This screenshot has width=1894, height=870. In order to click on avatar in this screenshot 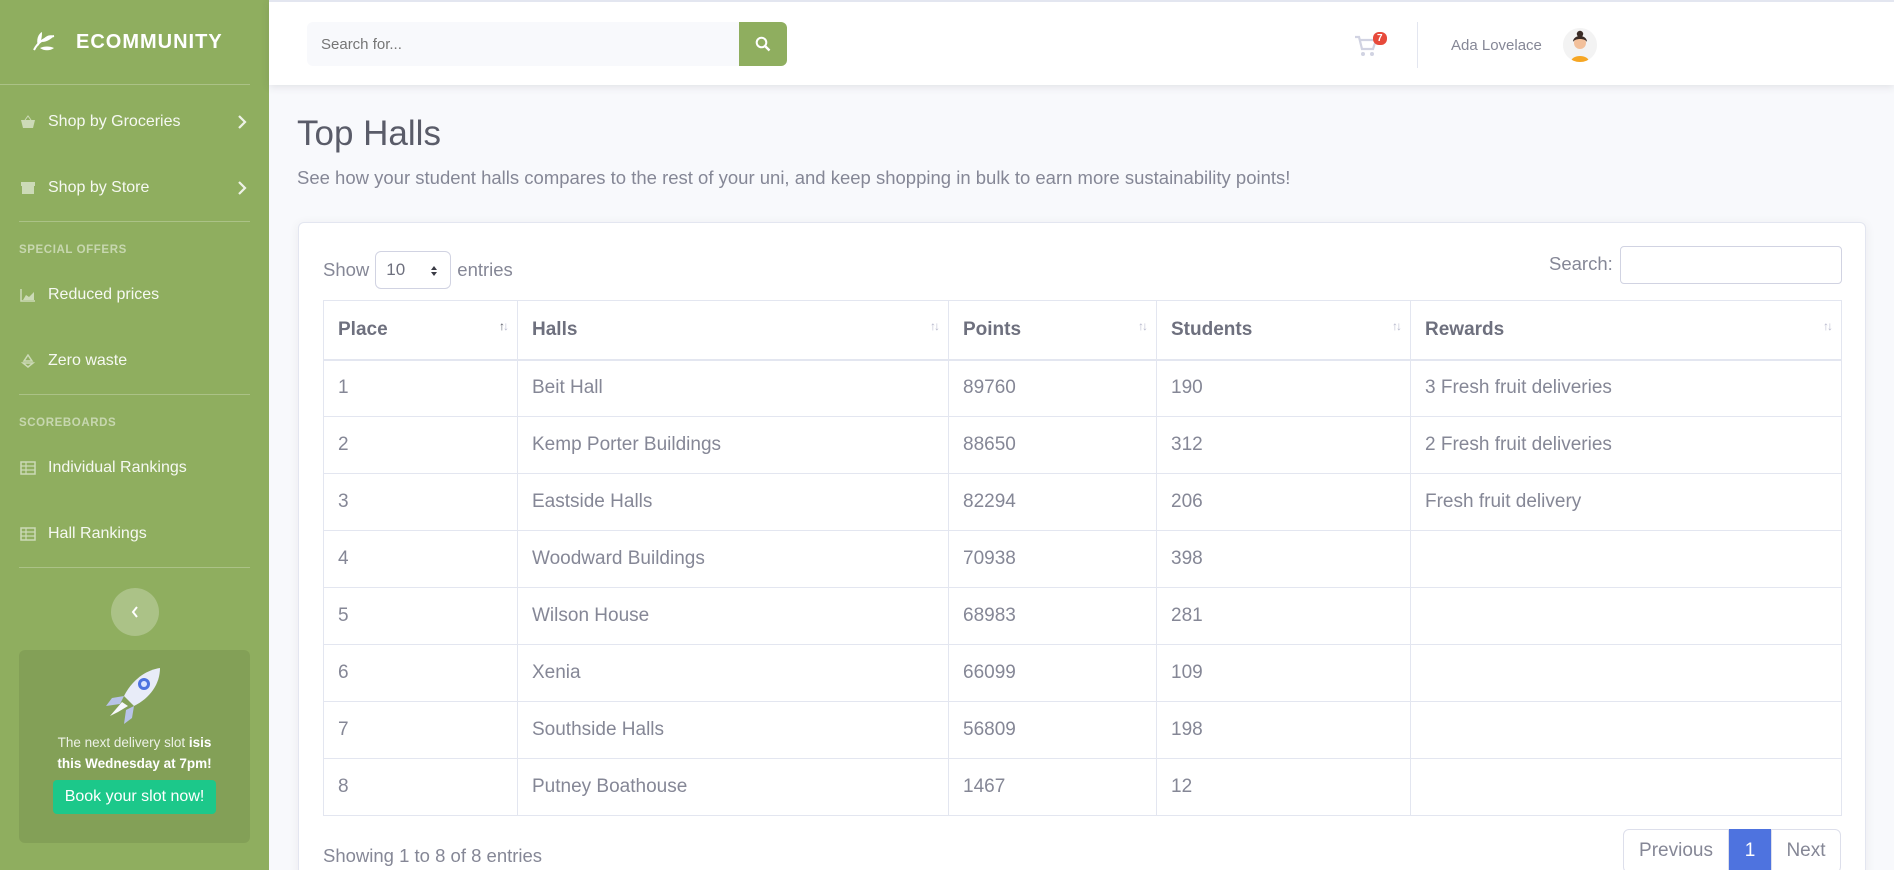, I will do `click(1580, 45)`.